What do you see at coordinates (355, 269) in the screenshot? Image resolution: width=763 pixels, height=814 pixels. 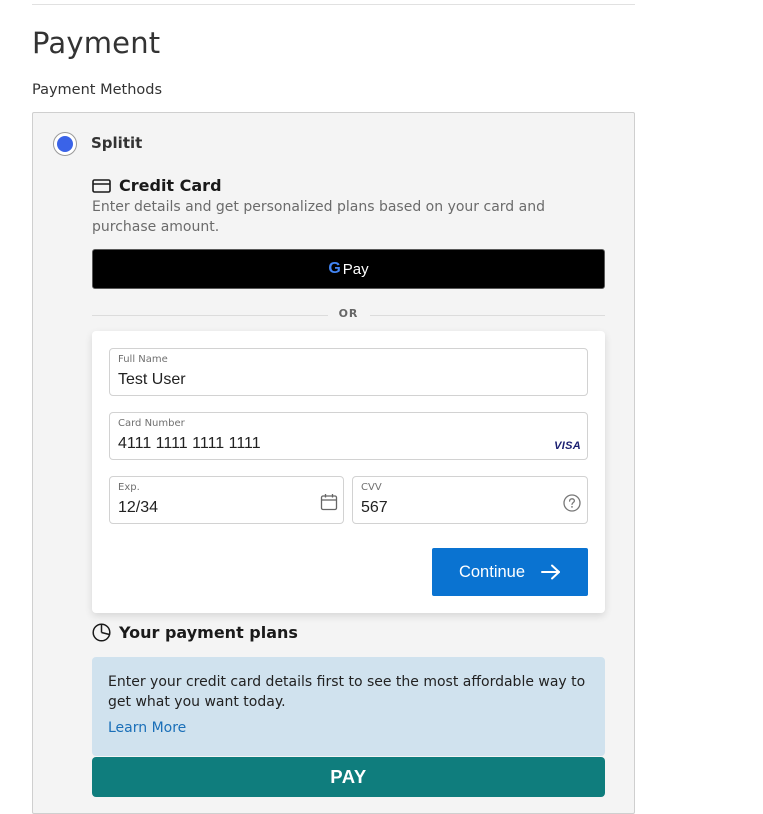 I see `google-pay-label: Pay` at bounding box center [355, 269].